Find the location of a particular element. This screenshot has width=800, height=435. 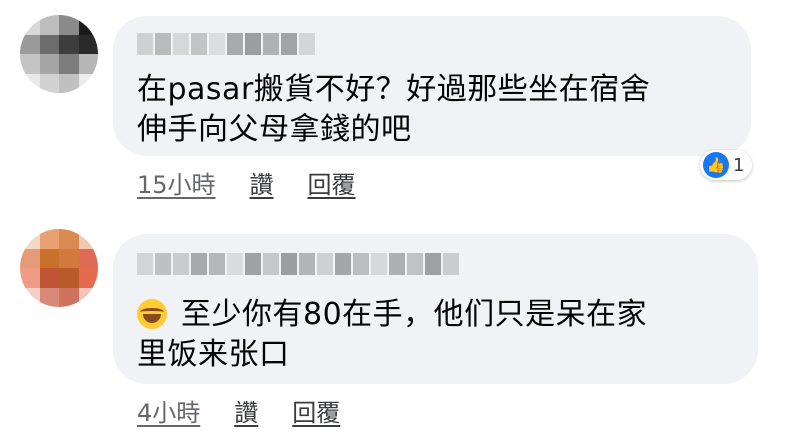

timestamp-link: 15小時 is located at coordinates (176, 182).